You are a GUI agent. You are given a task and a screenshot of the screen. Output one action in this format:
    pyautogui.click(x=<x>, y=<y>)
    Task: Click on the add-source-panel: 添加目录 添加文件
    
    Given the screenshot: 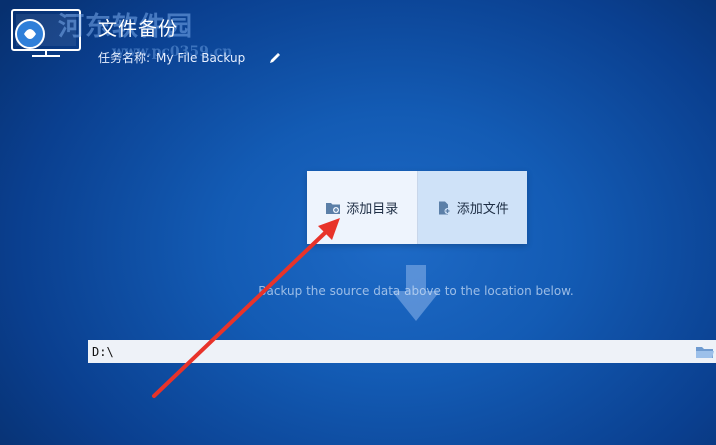 What is the action you would take?
    pyautogui.click(x=417, y=207)
    